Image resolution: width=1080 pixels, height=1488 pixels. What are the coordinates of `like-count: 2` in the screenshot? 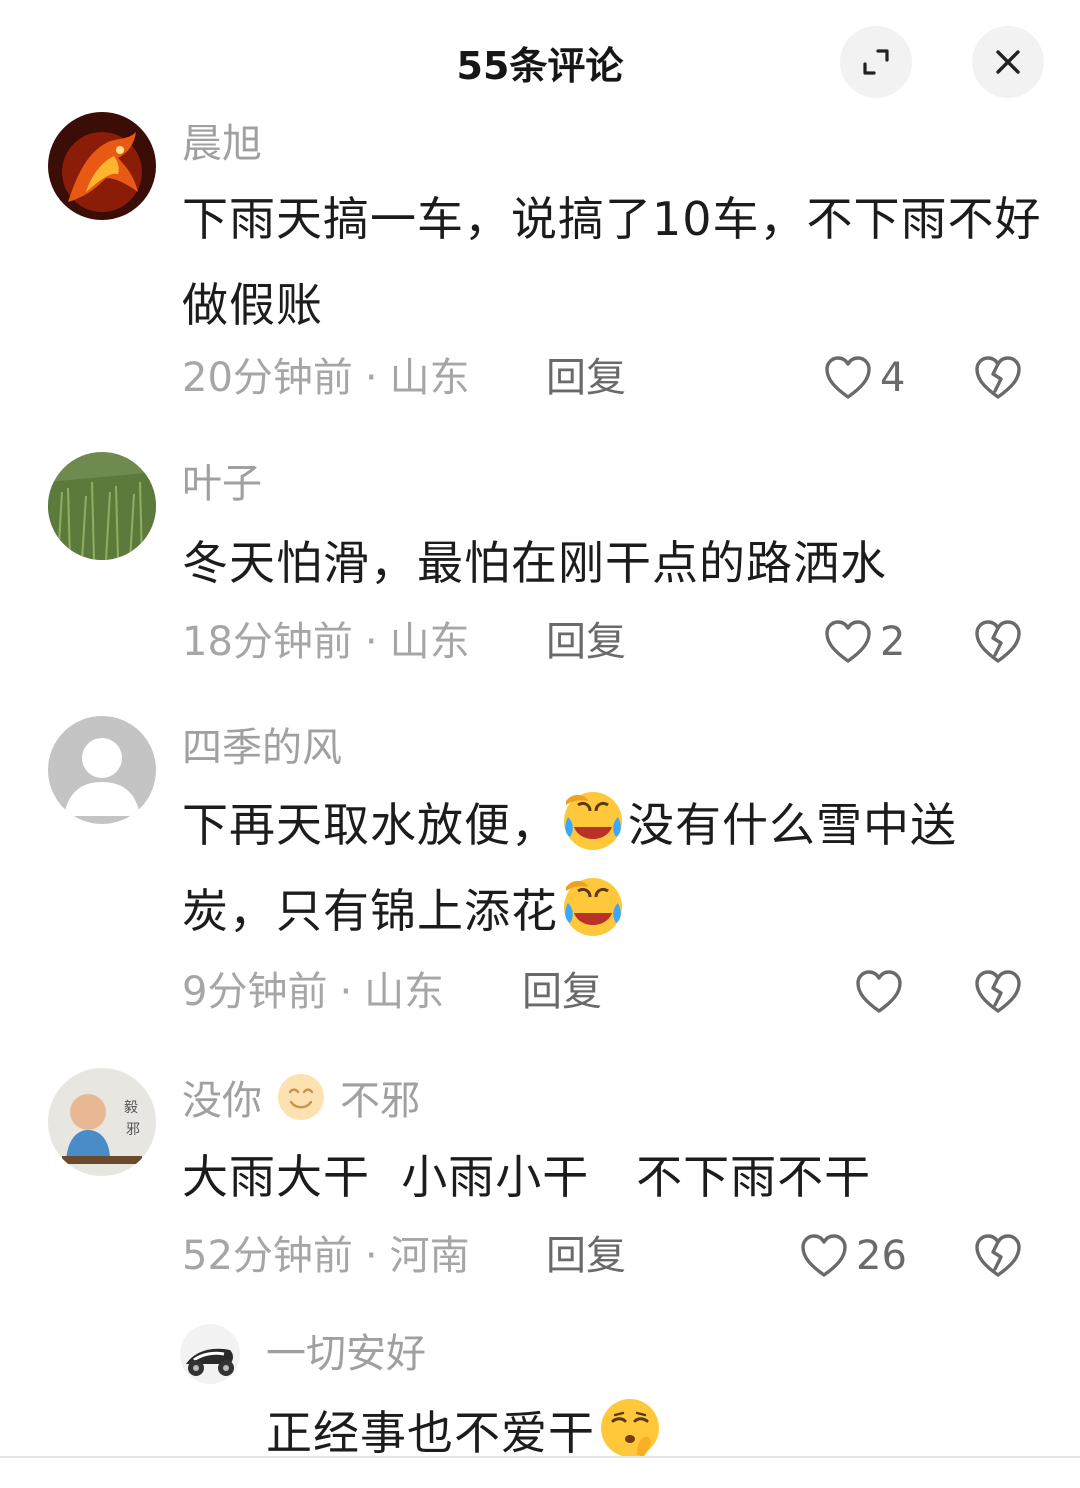 It's located at (893, 642).